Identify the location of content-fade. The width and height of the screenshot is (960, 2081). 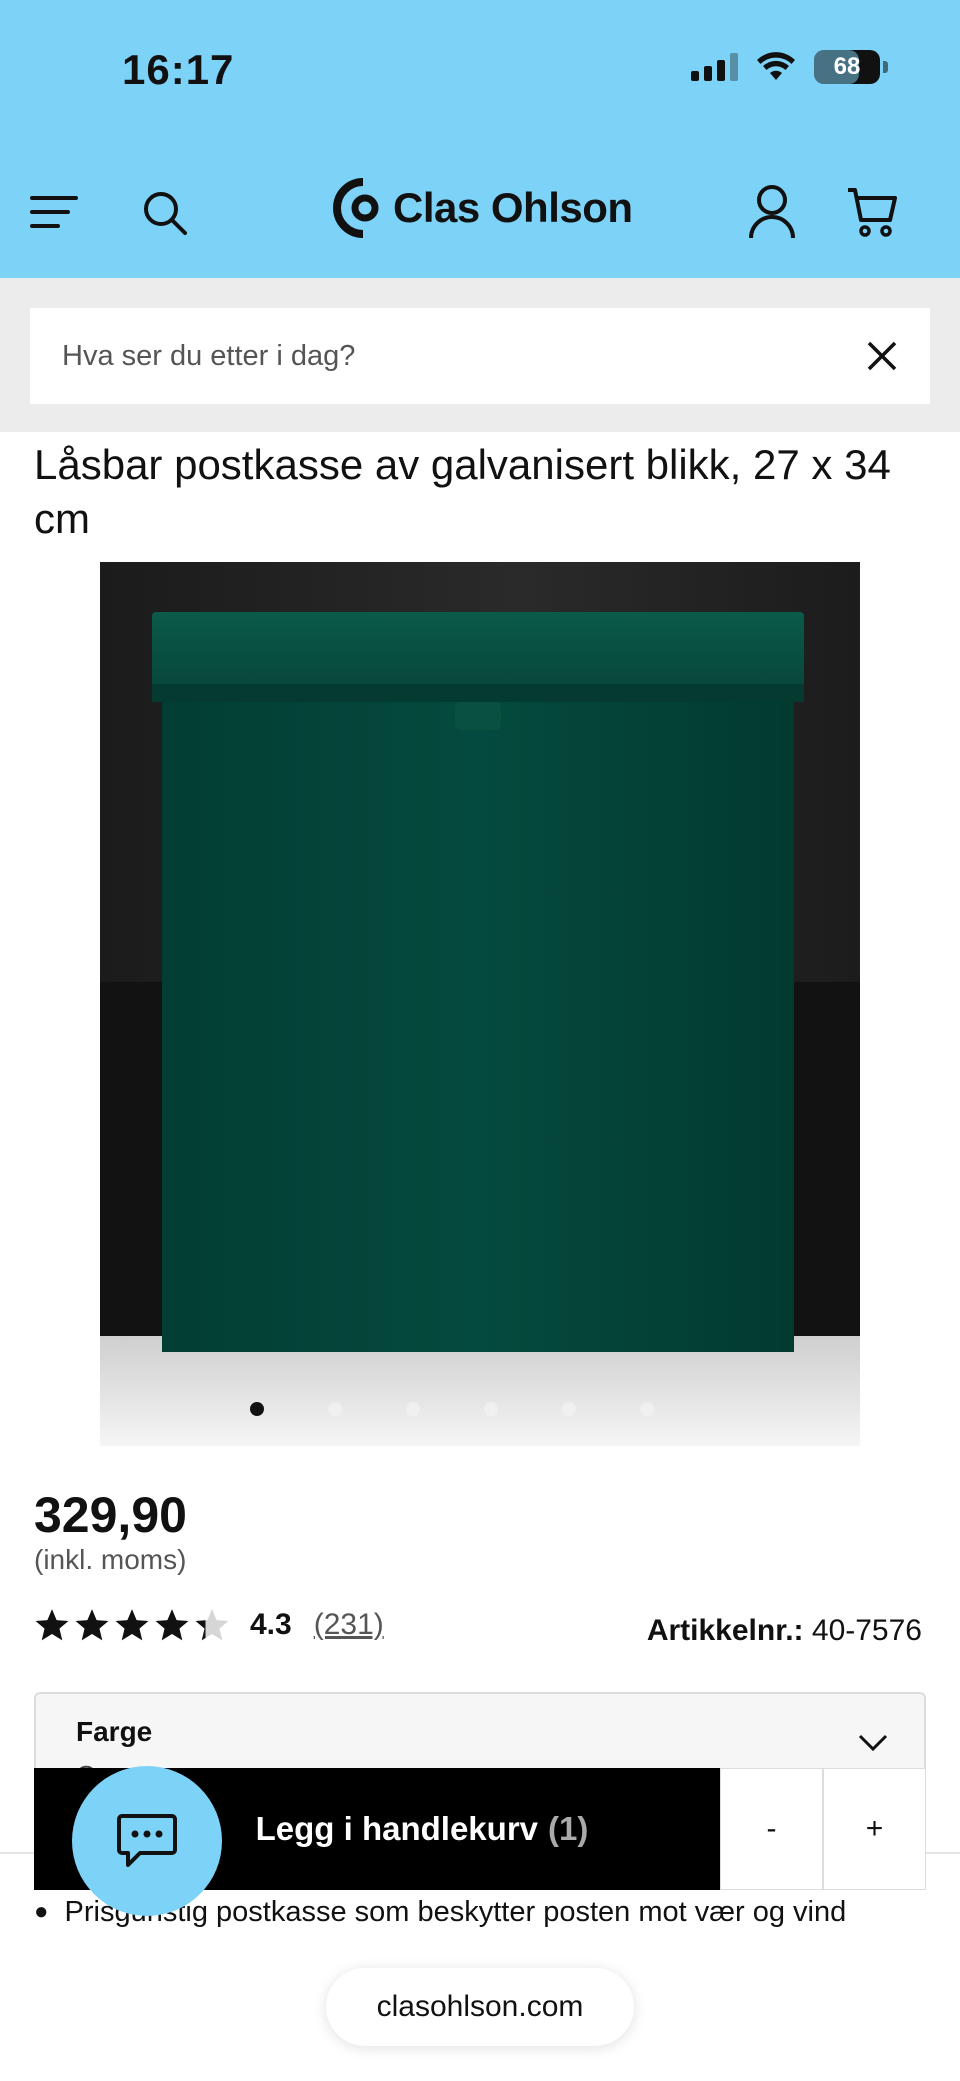
(480, 1950).